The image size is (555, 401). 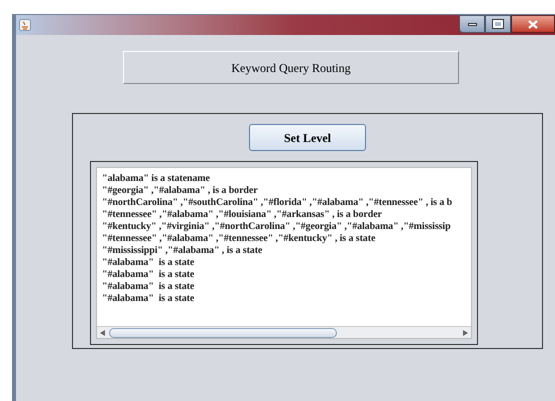 I want to click on output-line: "#northCarolina" ,"#southCarolina" ,"#florida" ,"#alabama" ,"#tennessee" , is a b, so click(x=277, y=203).